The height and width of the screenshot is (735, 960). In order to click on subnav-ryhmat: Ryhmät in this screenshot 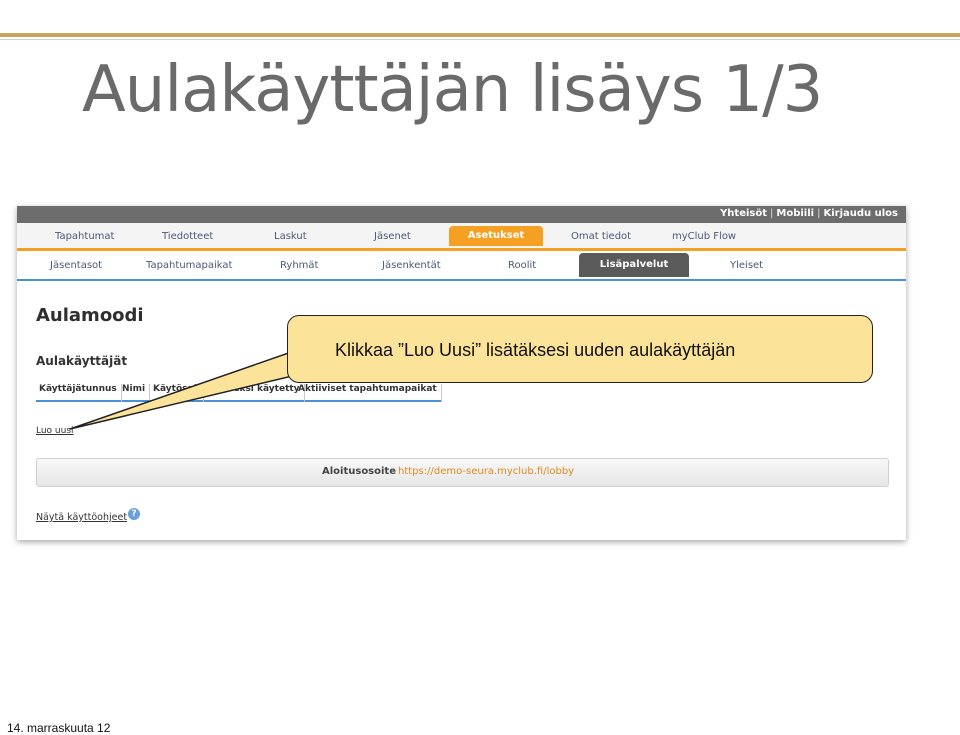, I will do `click(299, 265)`.